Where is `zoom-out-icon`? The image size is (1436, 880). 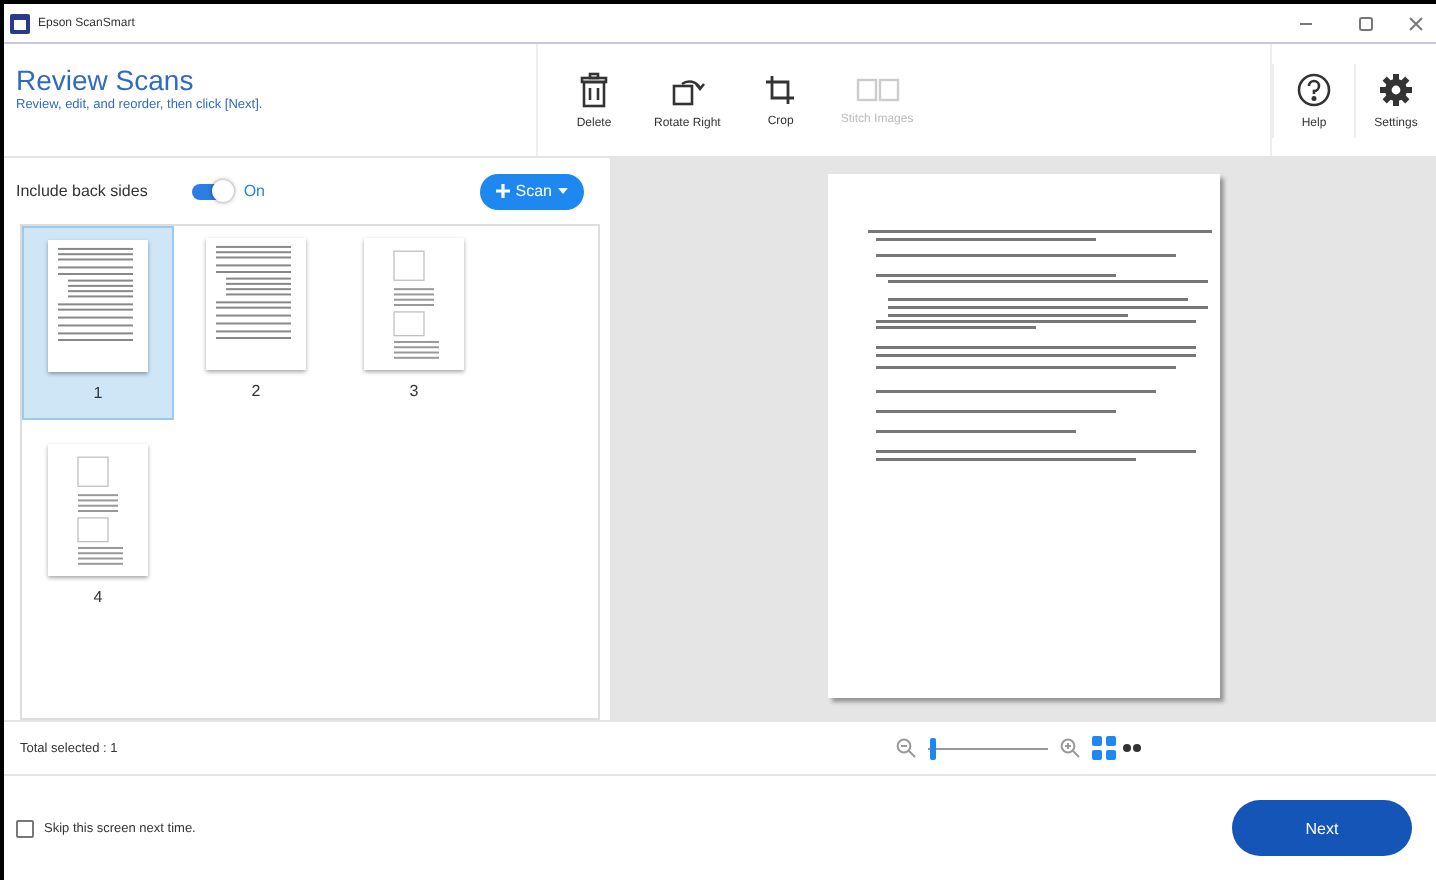
zoom-out-icon is located at coordinates (905, 748).